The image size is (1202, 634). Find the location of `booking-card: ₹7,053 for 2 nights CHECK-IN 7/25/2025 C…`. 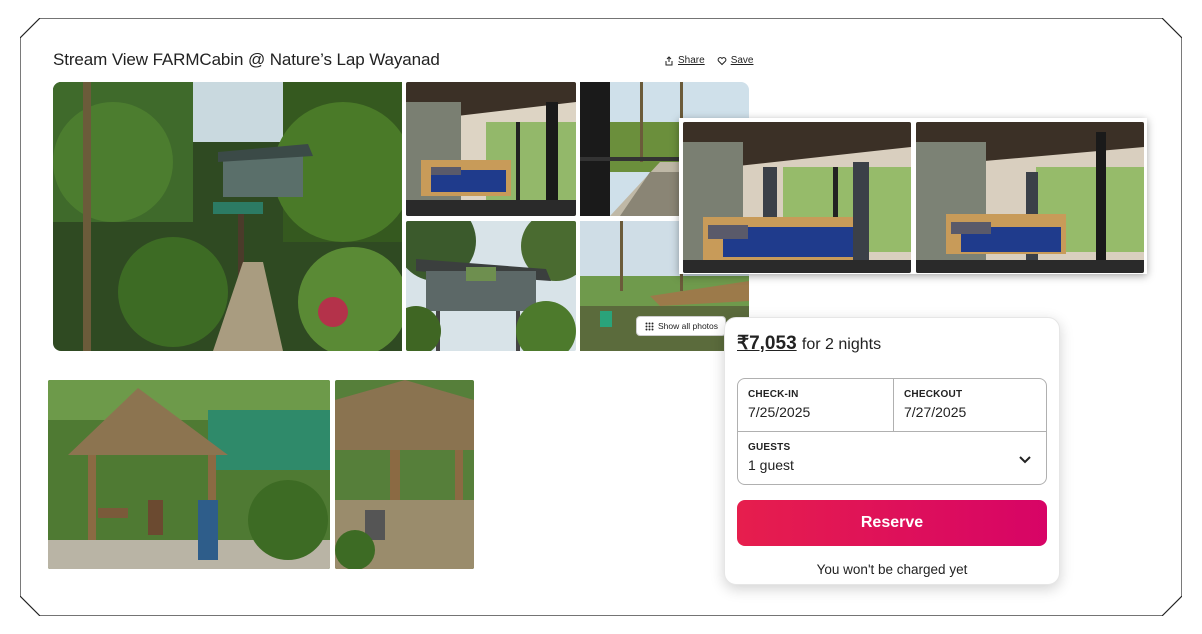

booking-card: ₹7,053 for 2 nights CHECK-IN 7/25/2025 C… is located at coordinates (892, 451).